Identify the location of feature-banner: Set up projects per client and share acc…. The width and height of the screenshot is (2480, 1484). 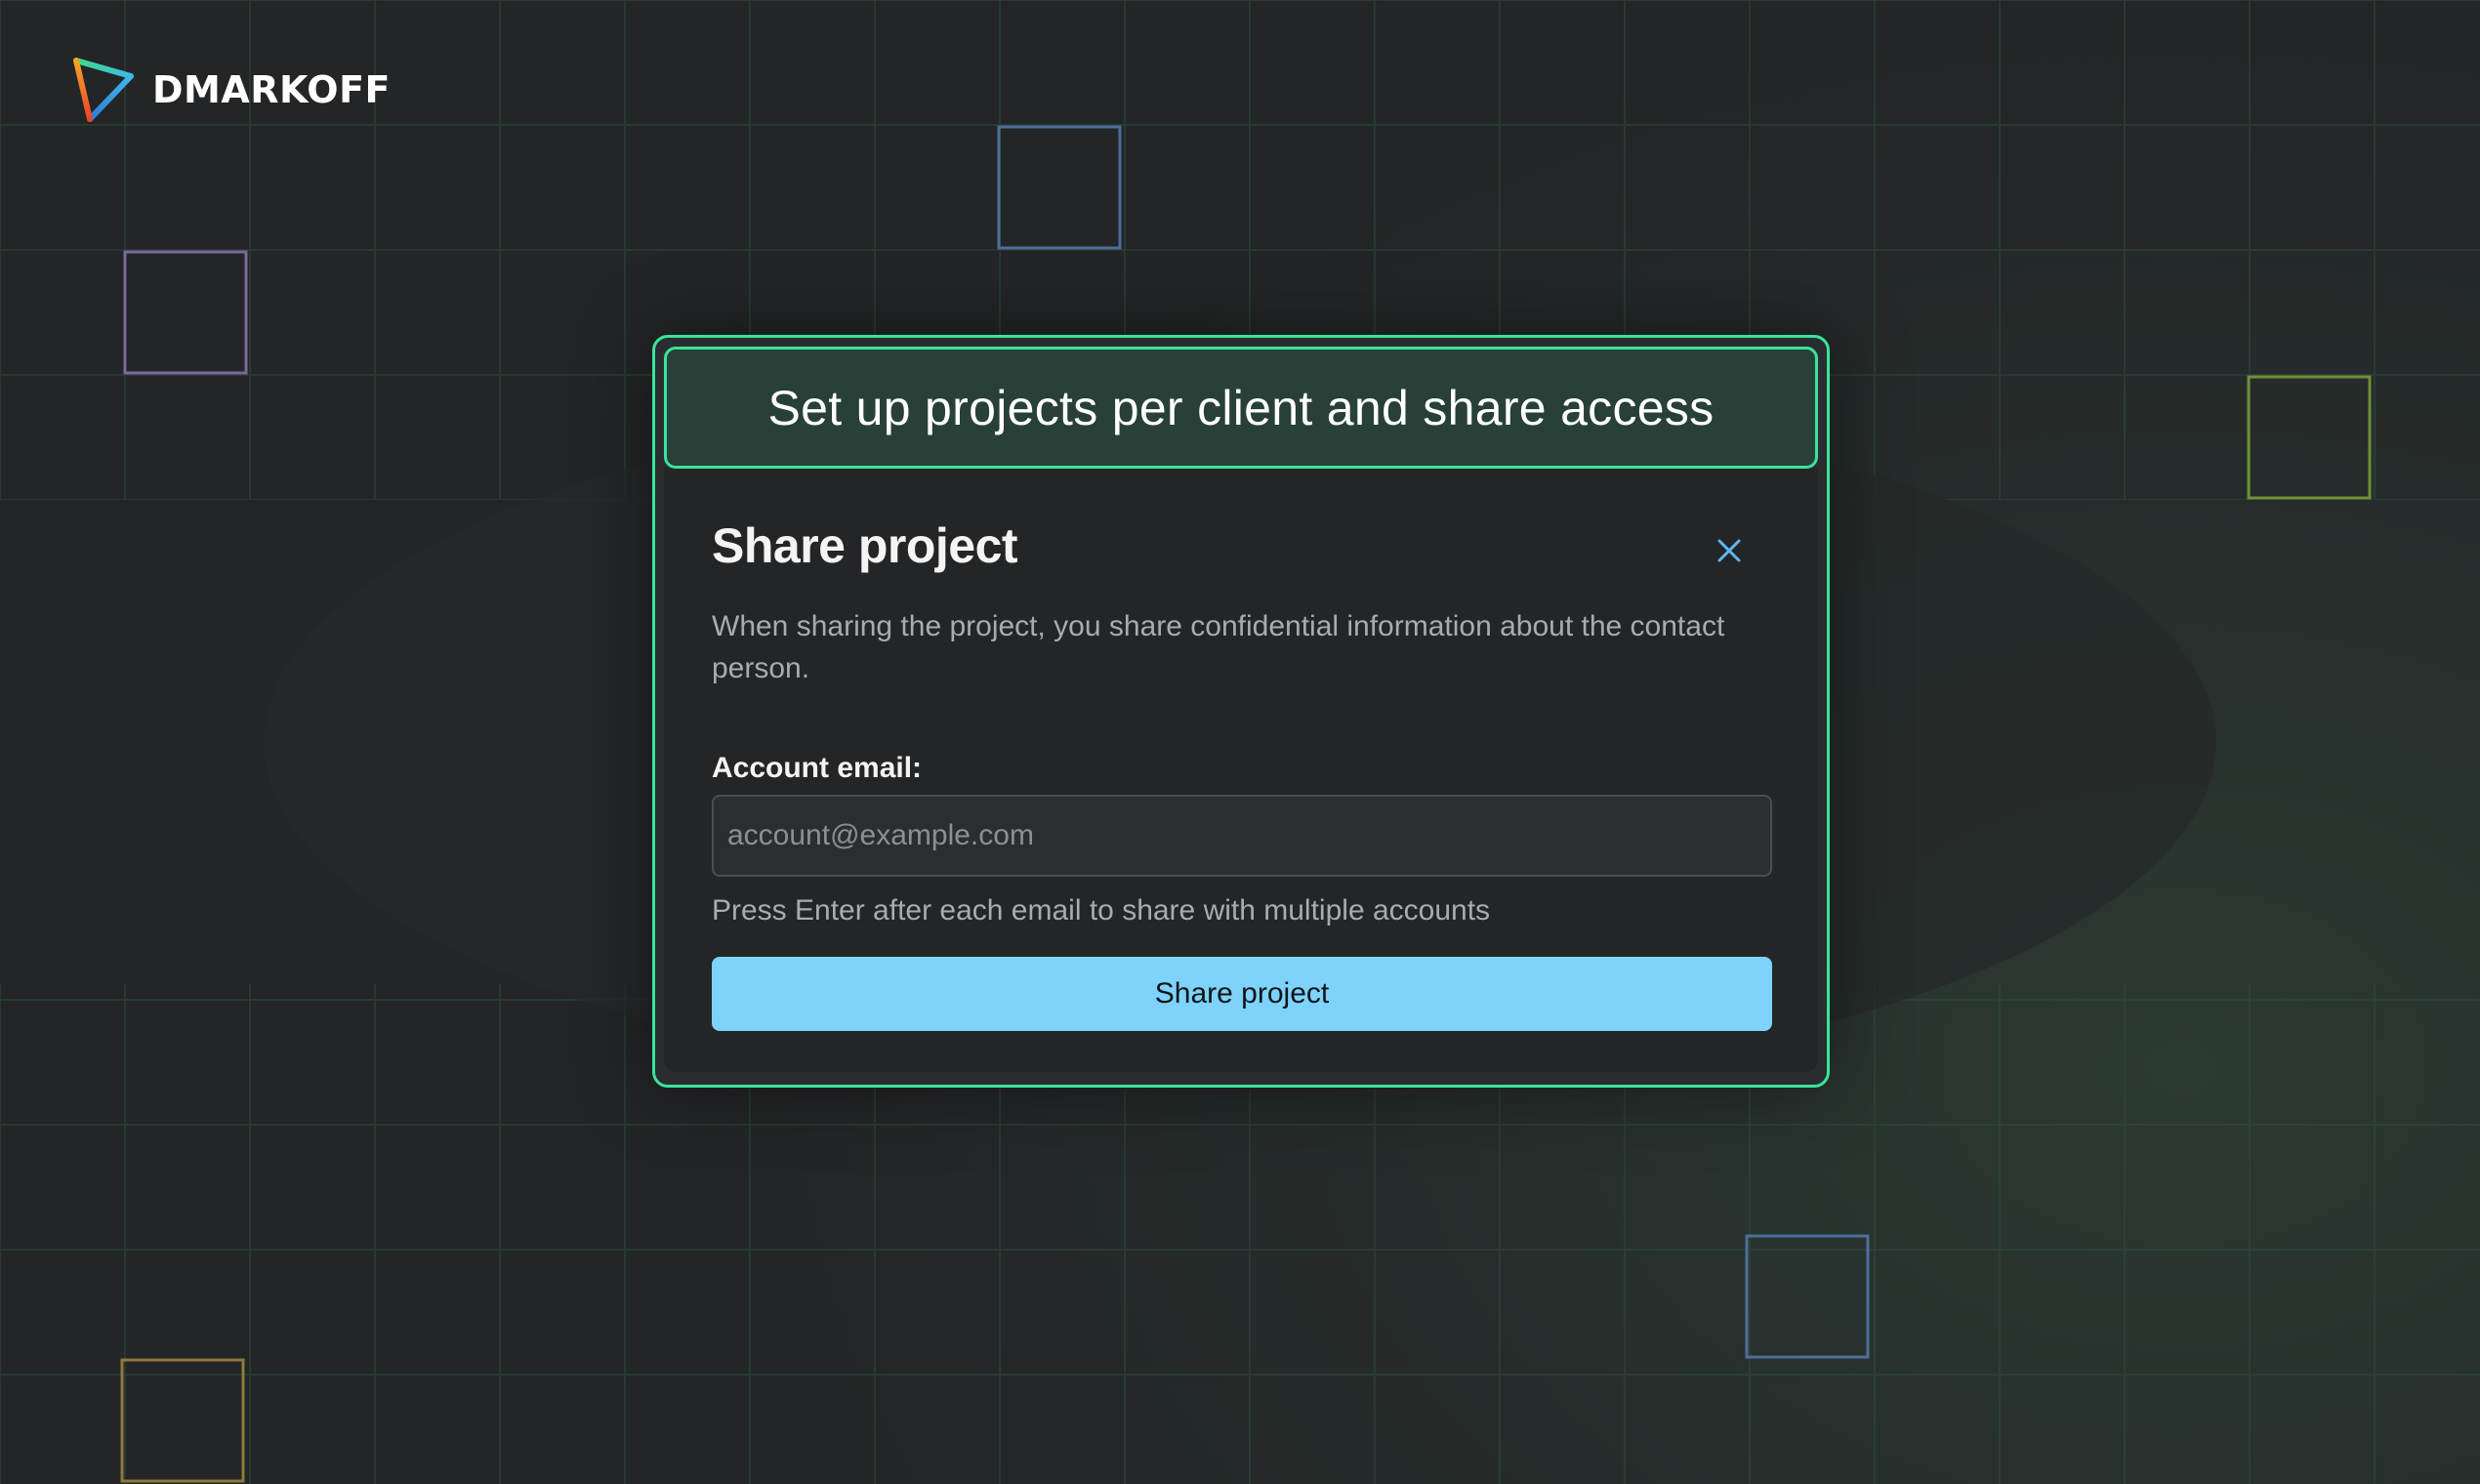
(1241, 408).